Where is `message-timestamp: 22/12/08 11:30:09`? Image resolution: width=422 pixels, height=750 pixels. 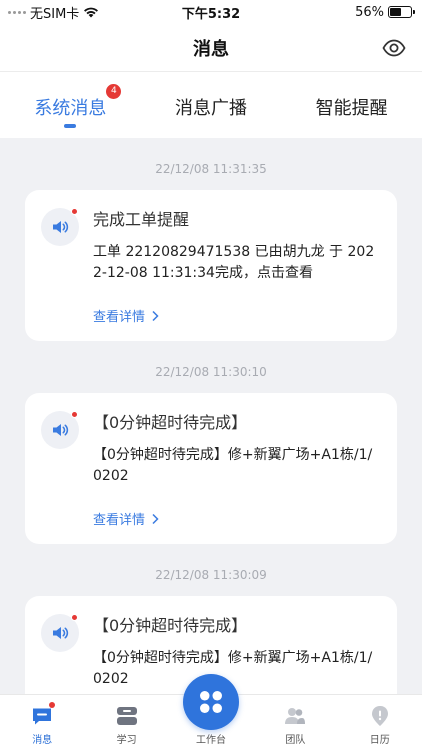
message-timestamp: 22/12/08 11:30:09 is located at coordinates (211, 575).